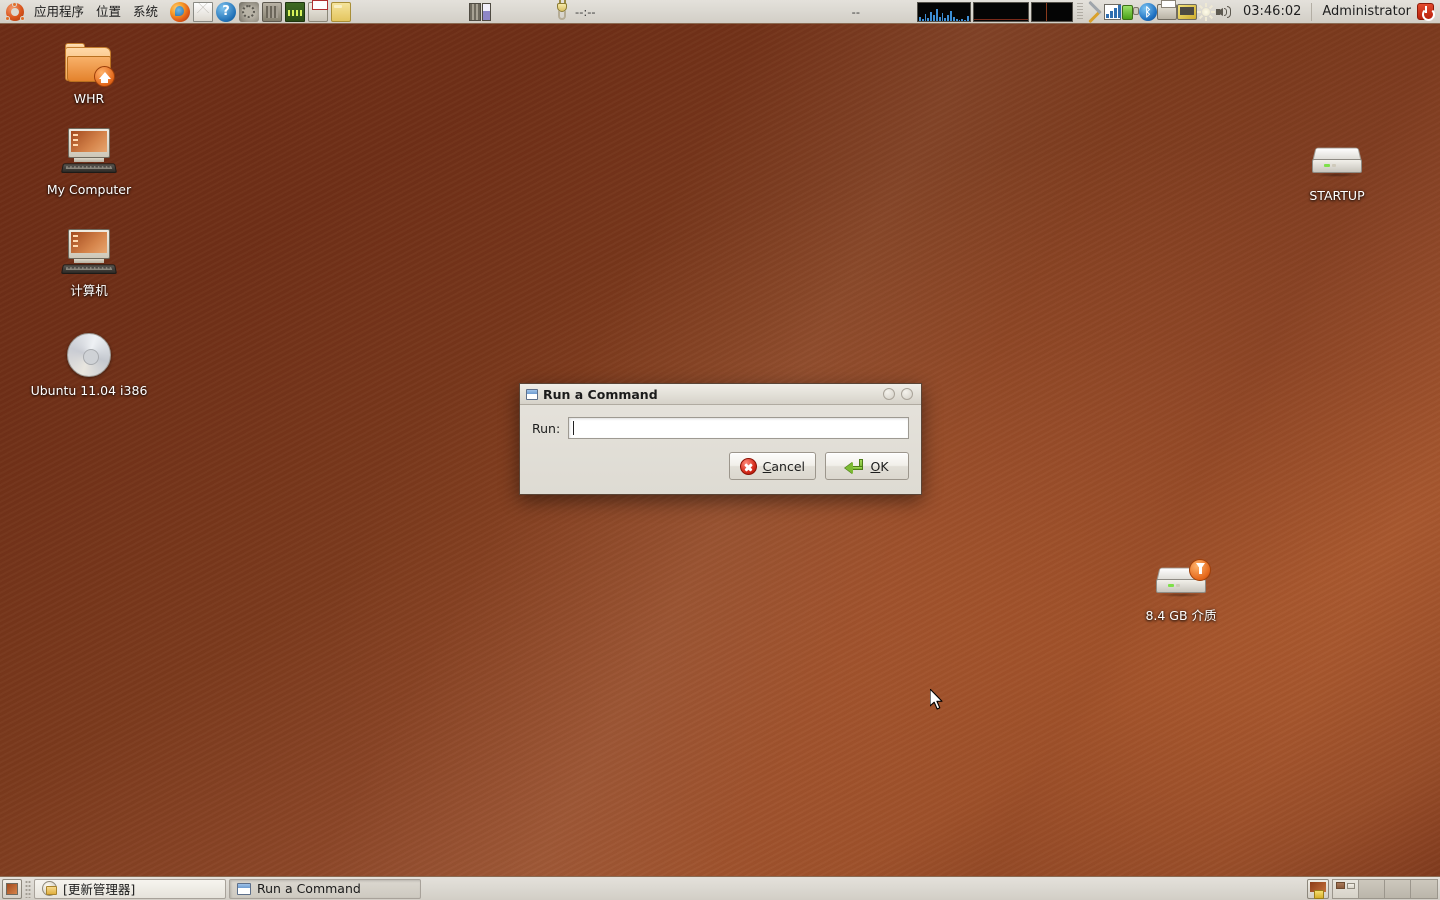  Describe the element at coordinates (936, 699) in the screenshot. I see `mouse-cursor` at that location.